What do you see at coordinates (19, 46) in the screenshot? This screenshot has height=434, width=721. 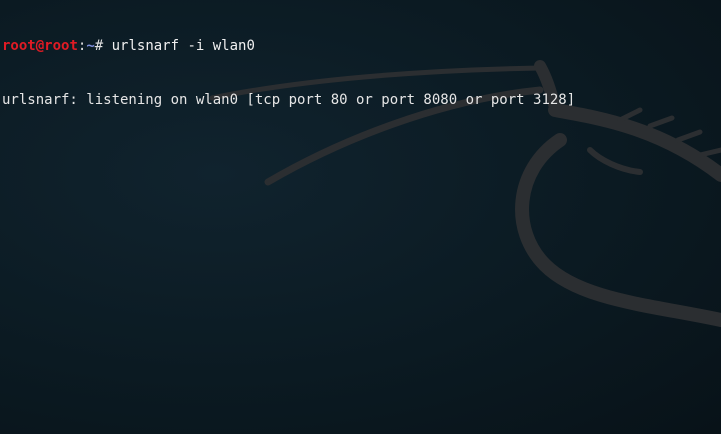 I see `prompt-user: root` at bounding box center [19, 46].